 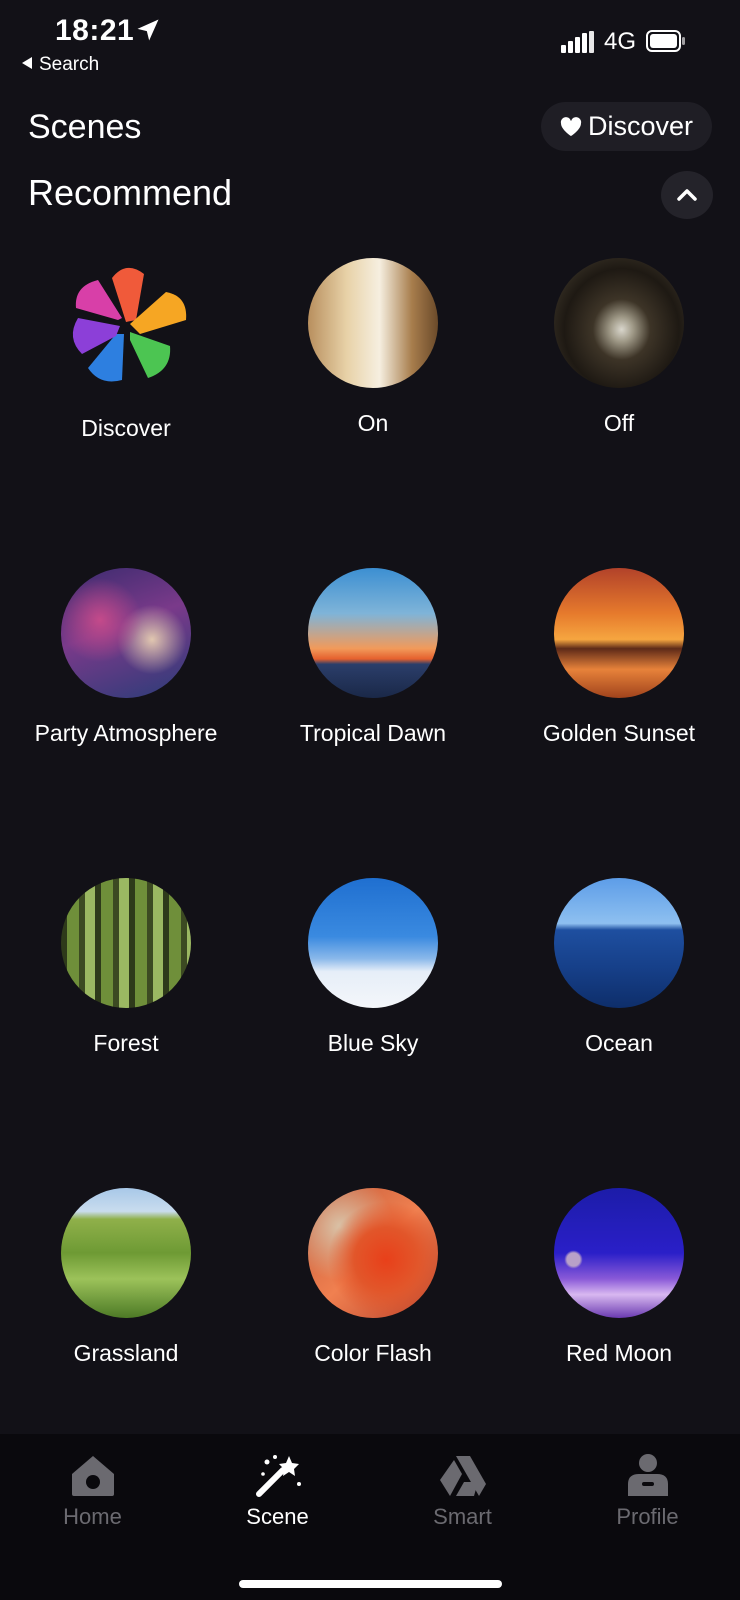 What do you see at coordinates (126, 1353) in the screenshot?
I see `scene-label: Grassland` at bounding box center [126, 1353].